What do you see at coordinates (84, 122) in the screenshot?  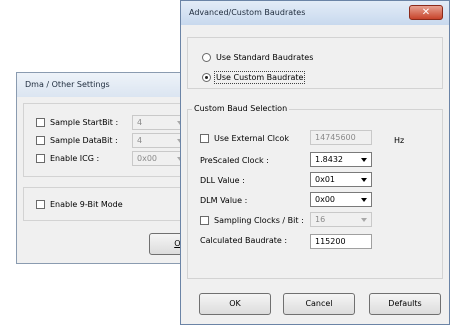 I see `sample-startbit-label: Sample StartBit :` at bounding box center [84, 122].